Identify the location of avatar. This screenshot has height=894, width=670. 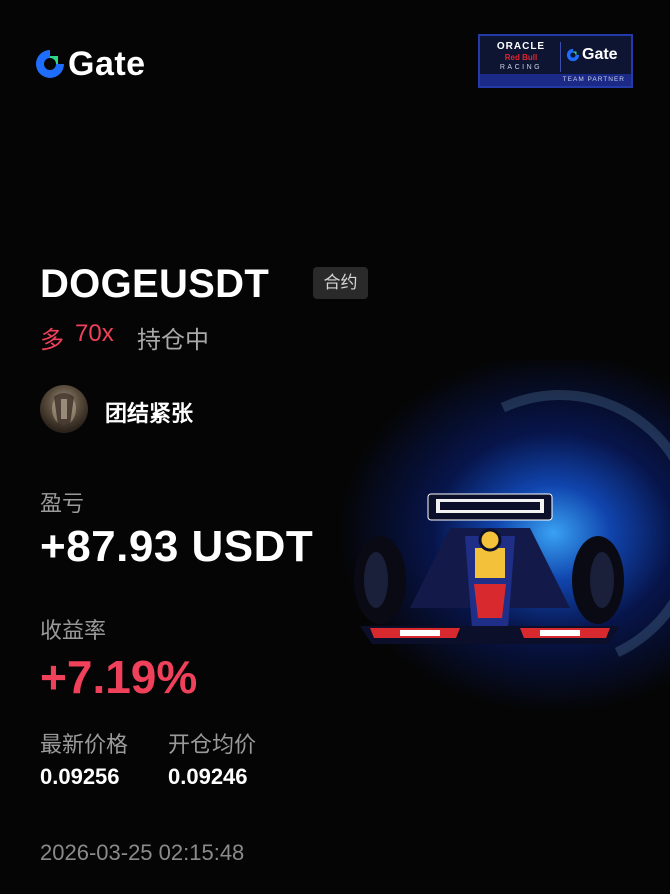
(64, 409).